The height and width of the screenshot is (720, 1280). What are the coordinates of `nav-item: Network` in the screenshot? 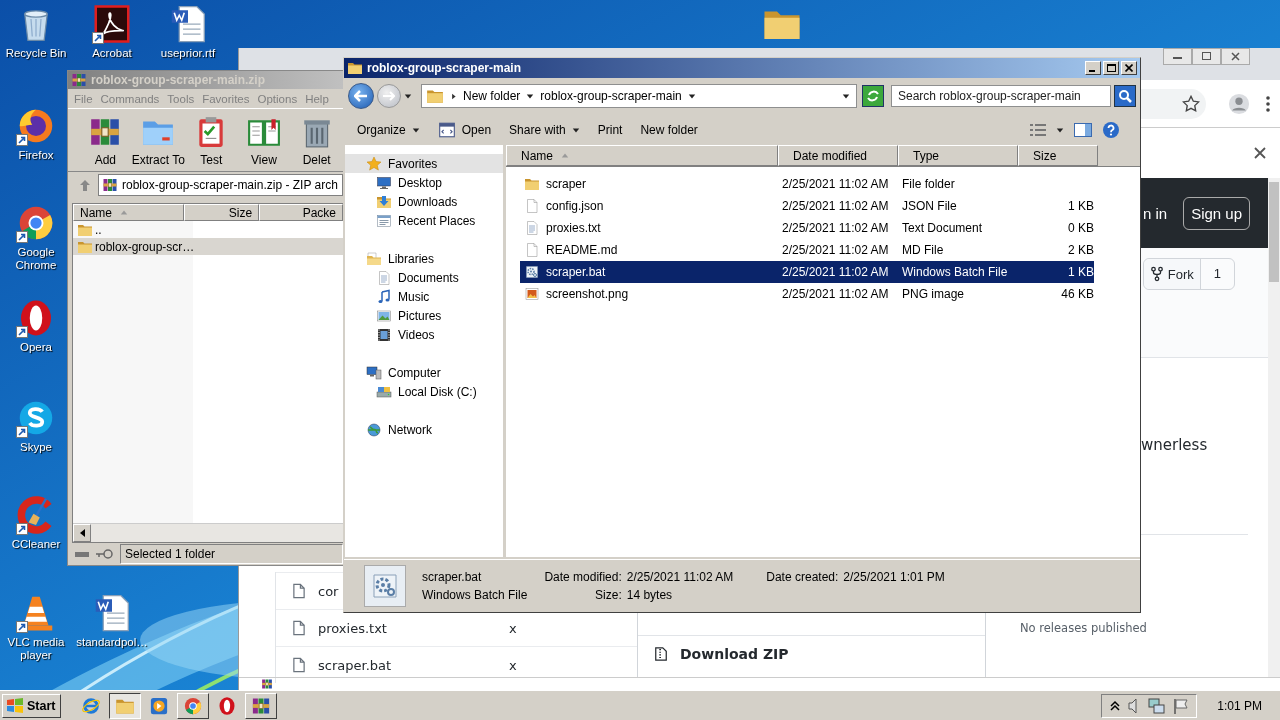 It's located at (424, 429).